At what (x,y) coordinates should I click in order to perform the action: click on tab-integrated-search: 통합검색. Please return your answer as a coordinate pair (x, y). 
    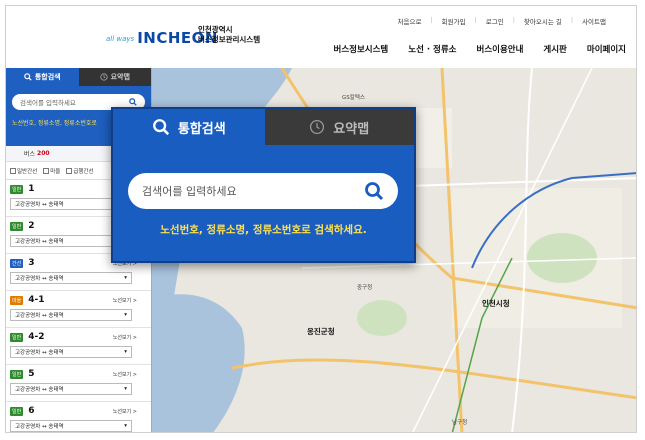
    Looking at the image, I should click on (42, 77).